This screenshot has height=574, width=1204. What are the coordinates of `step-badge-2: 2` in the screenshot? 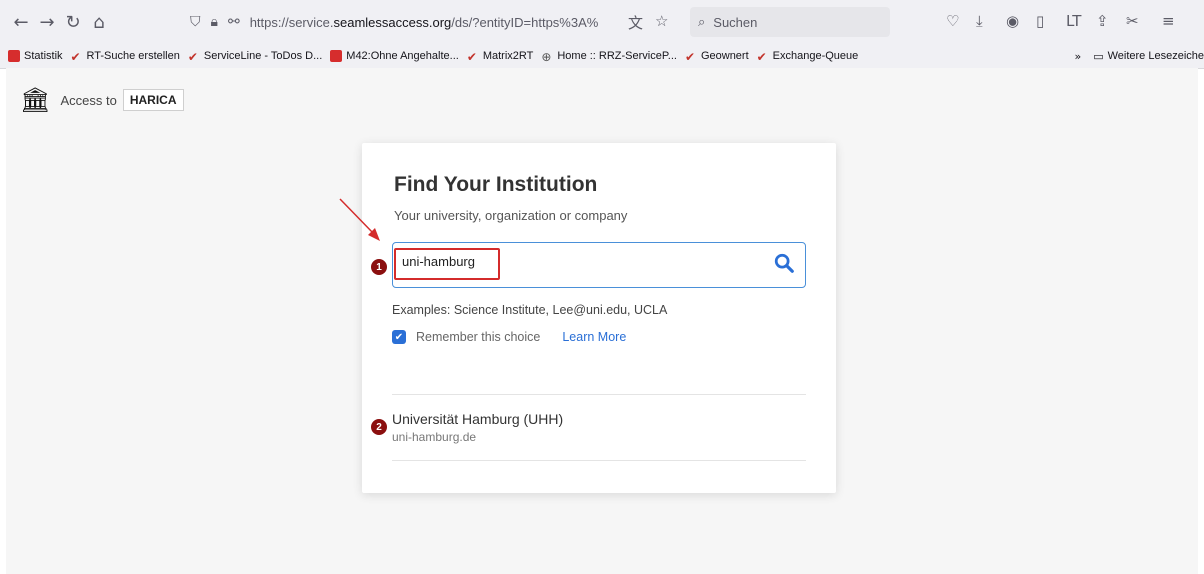 It's located at (379, 427).